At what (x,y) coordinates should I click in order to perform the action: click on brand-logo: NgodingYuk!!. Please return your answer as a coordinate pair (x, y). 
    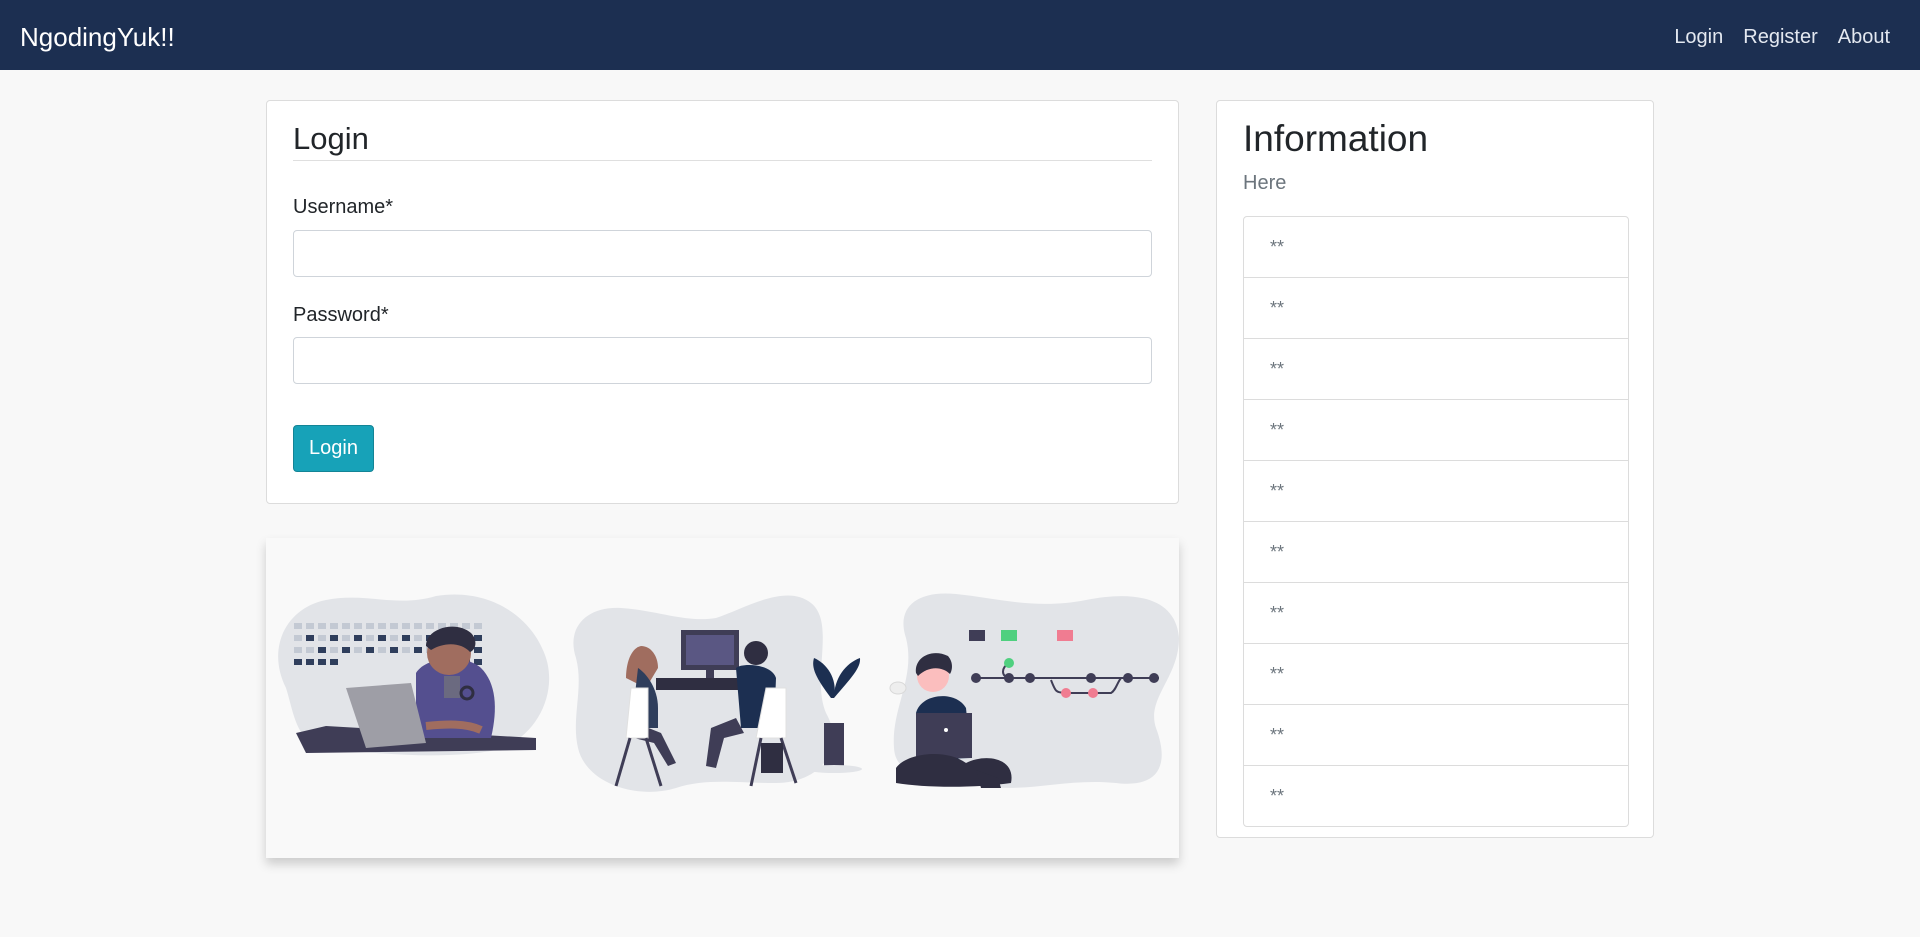
    Looking at the image, I should click on (97, 37).